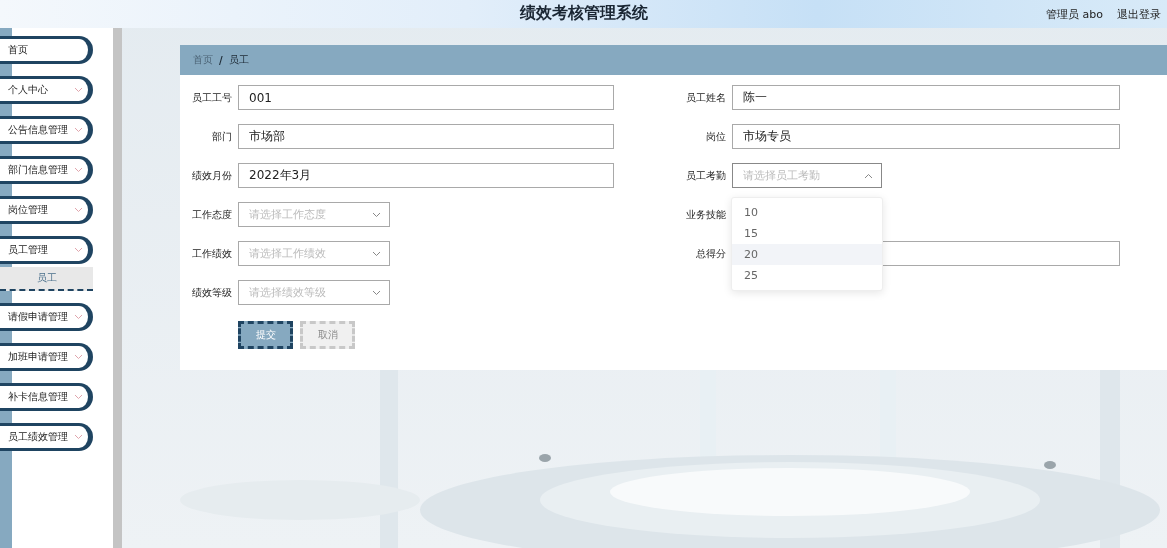 The height and width of the screenshot is (548, 1167). I want to click on breadcrumb-current: 员工, so click(238, 60).